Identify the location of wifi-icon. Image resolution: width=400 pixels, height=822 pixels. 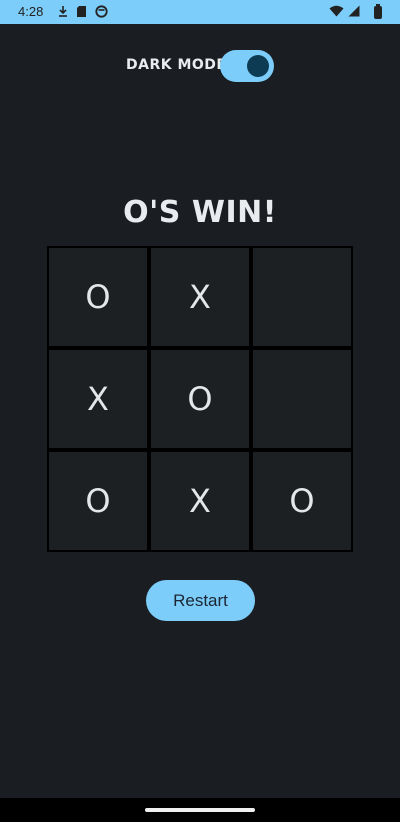
(336, 12).